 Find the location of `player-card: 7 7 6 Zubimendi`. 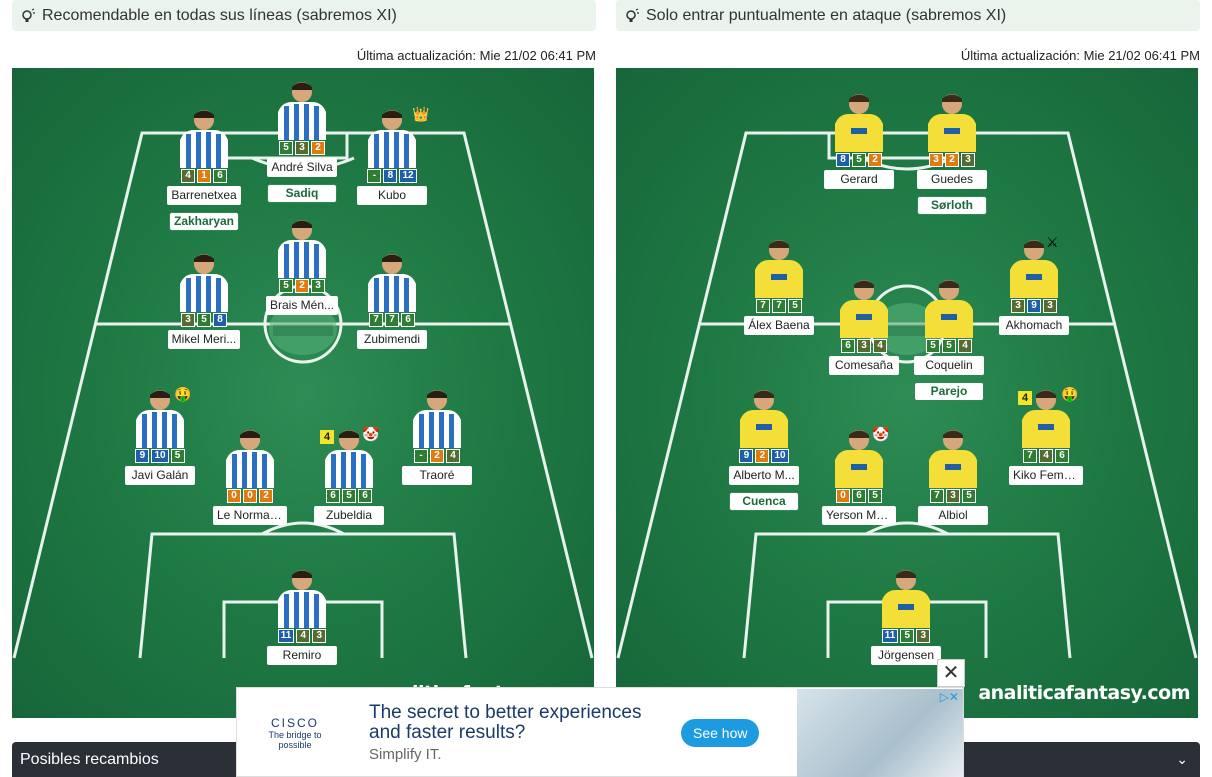

player-card: 7 7 6 Zubimendi is located at coordinates (392, 302).